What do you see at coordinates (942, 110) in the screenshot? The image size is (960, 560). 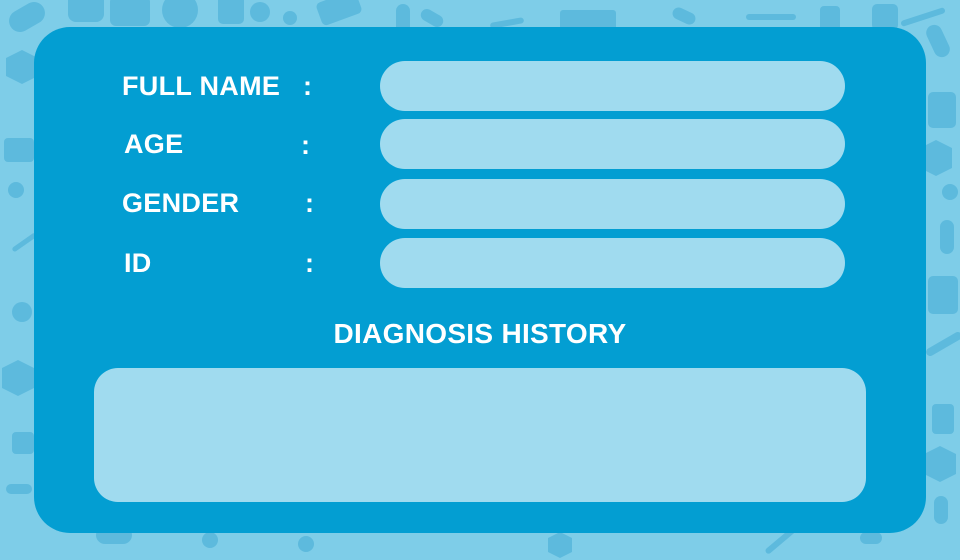 I see `medicine-bottle-icon` at bounding box center [942, 110].